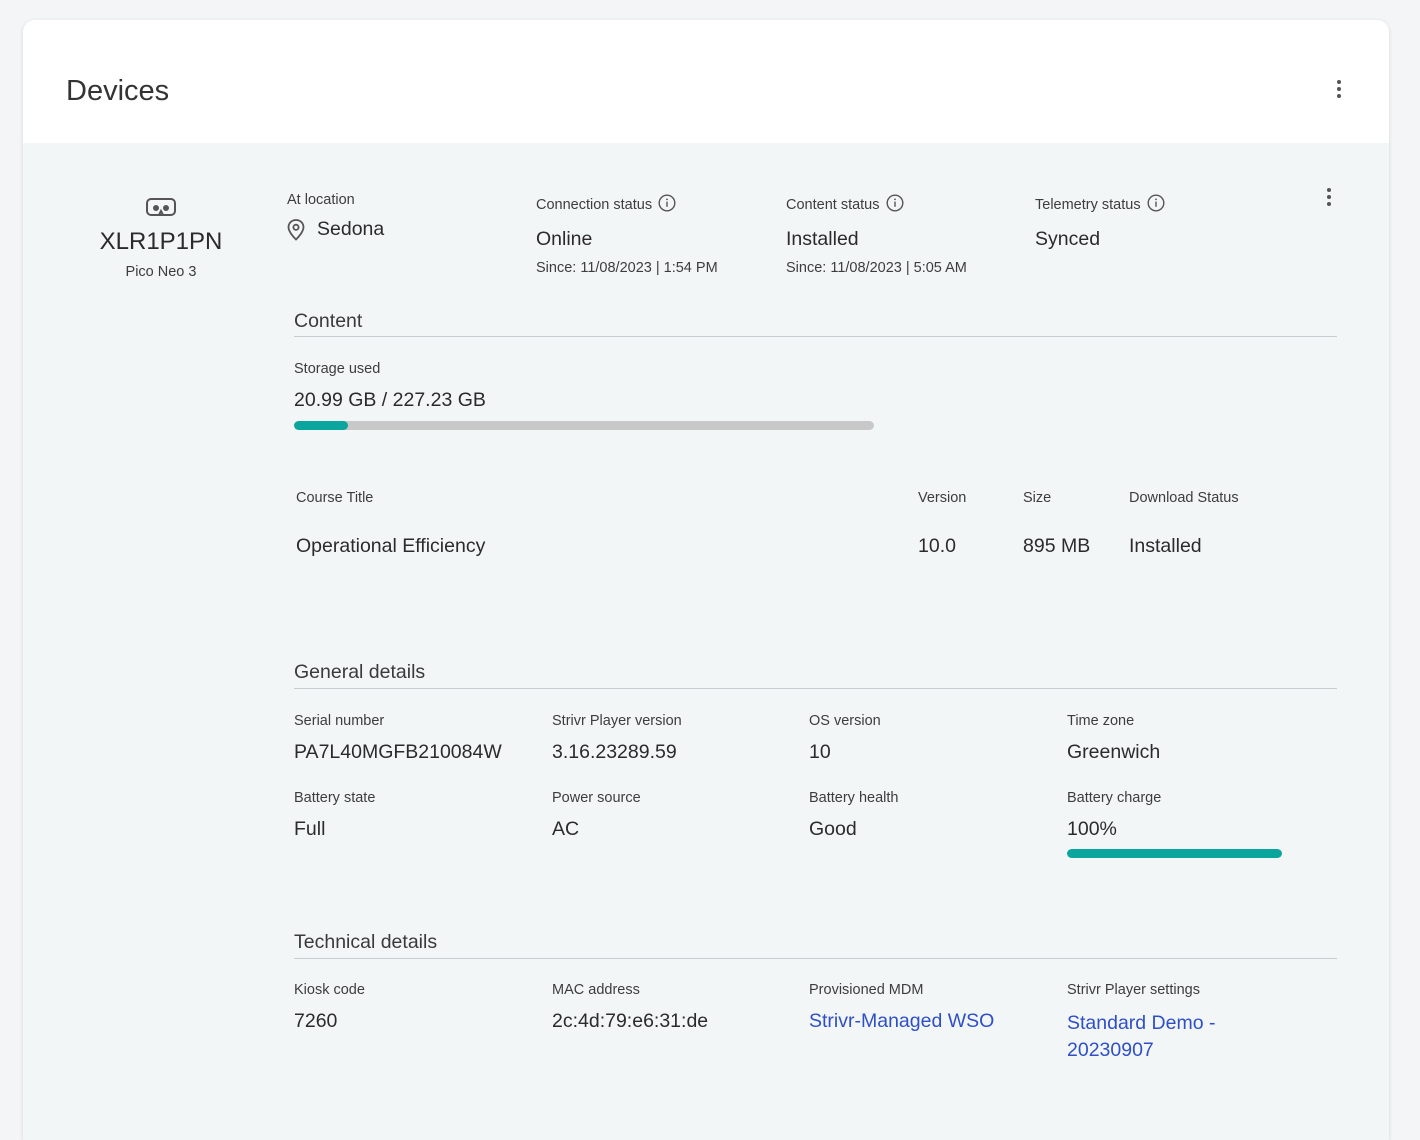 The height and width of the screenshot is (1140, 1420). I want to click on general-details-title: General details, so click(360, 672).